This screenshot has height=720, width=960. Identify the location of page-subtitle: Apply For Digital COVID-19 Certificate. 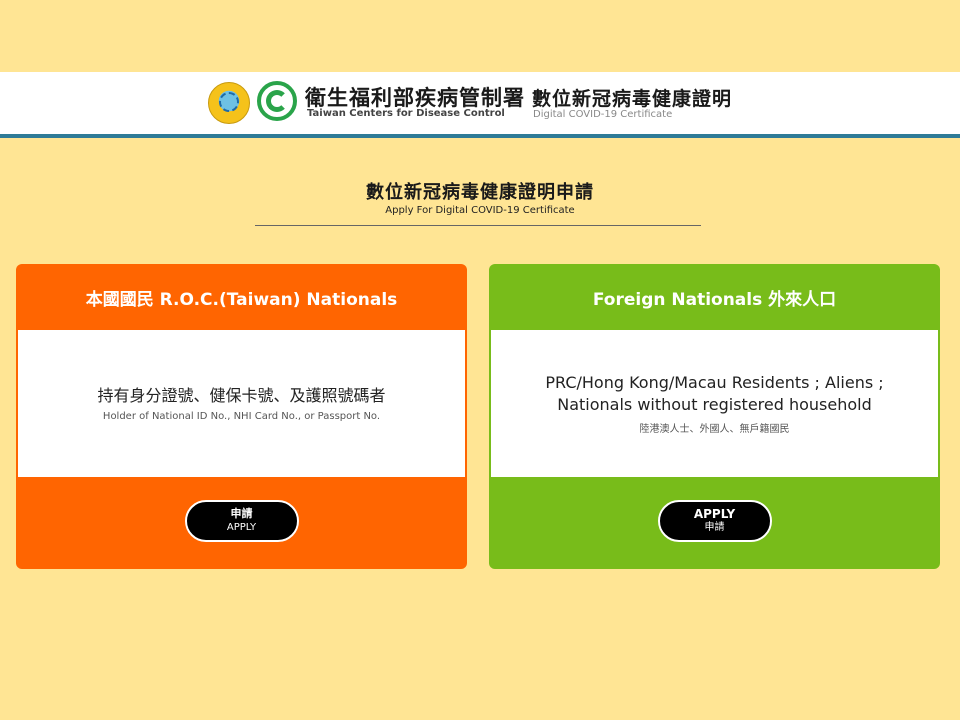
(480, 210).